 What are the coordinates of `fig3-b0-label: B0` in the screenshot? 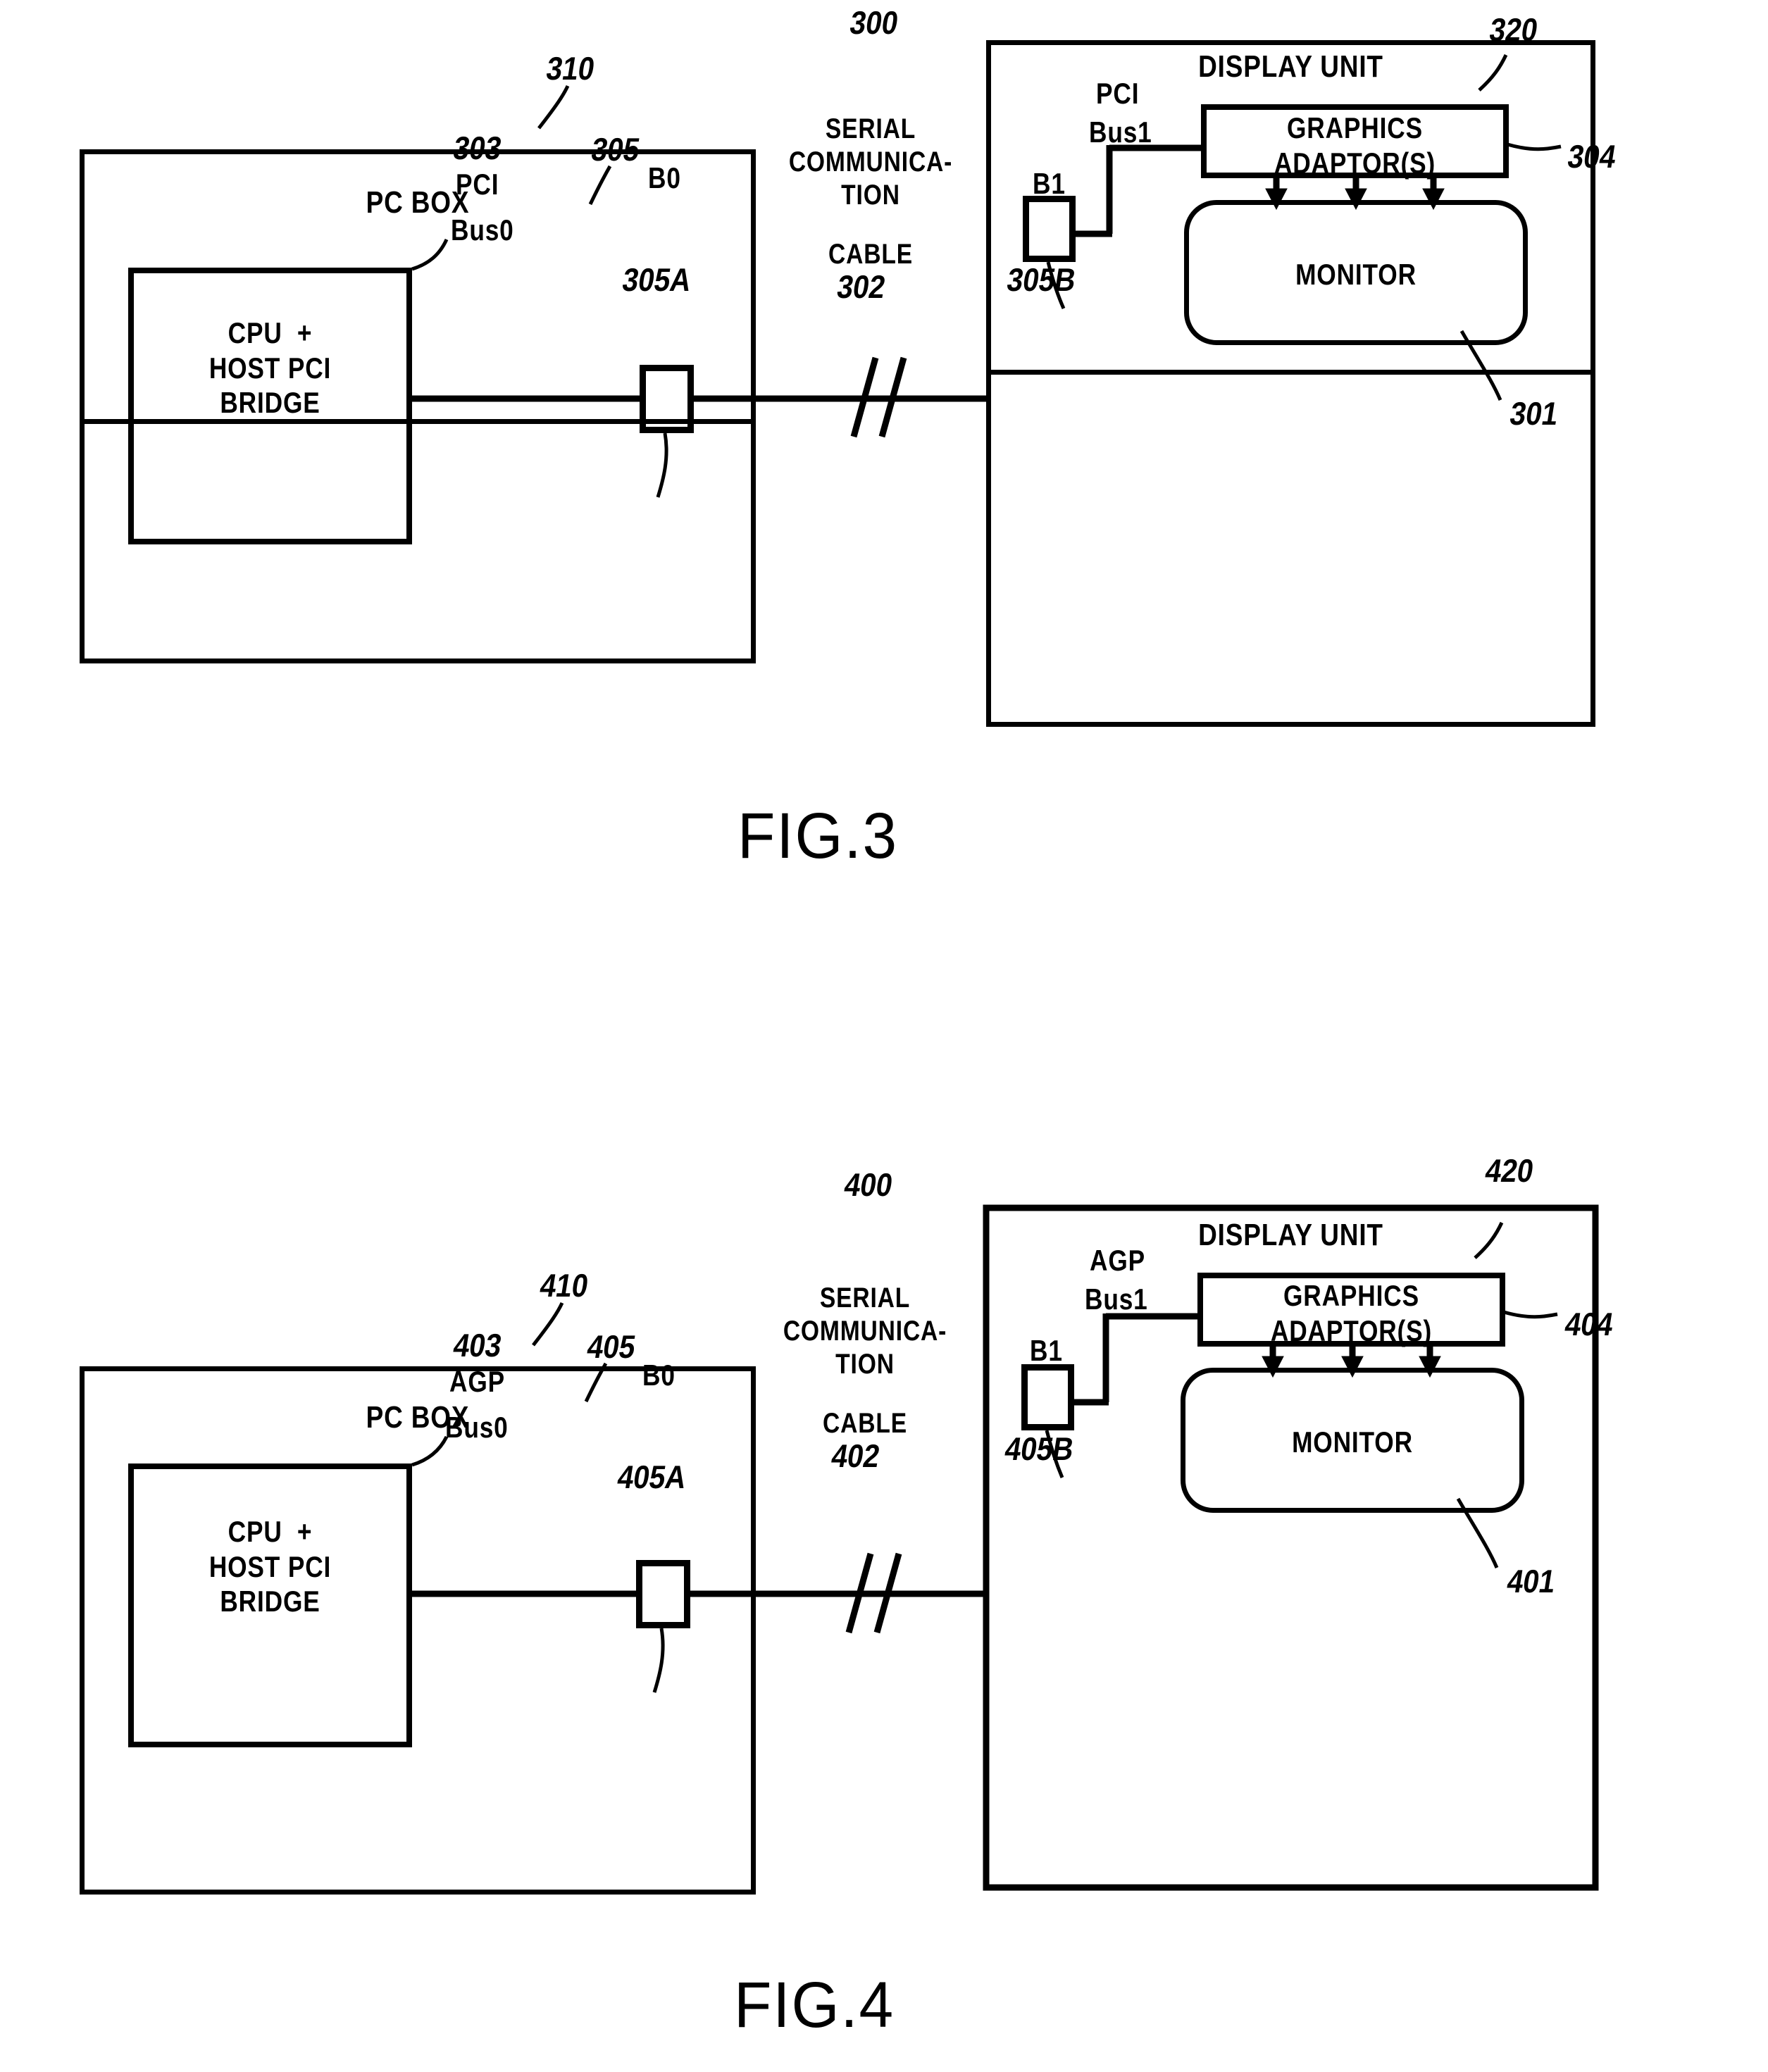 It's located at (665, 177).